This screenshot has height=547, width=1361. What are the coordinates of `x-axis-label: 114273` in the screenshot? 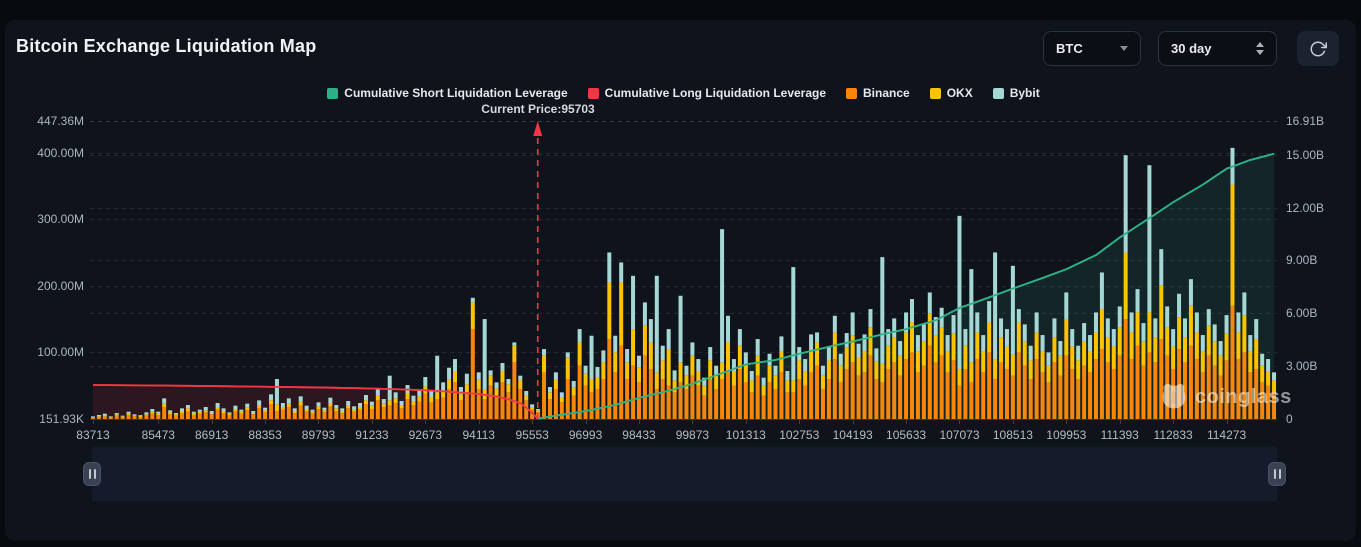 It's located at (1226, 435).